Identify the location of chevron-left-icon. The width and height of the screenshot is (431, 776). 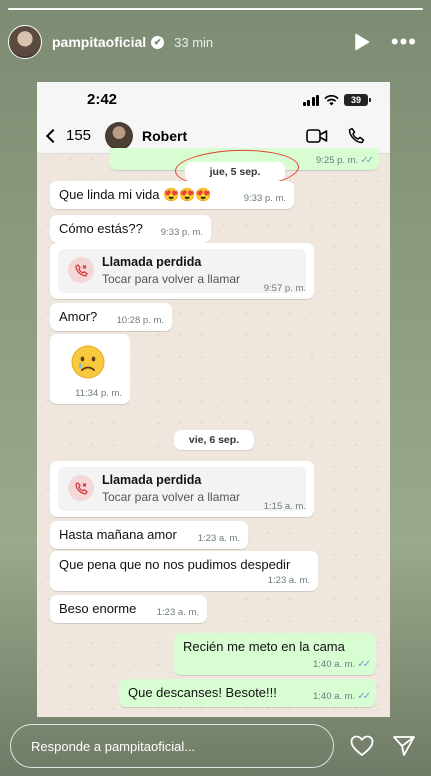
(53, 136).